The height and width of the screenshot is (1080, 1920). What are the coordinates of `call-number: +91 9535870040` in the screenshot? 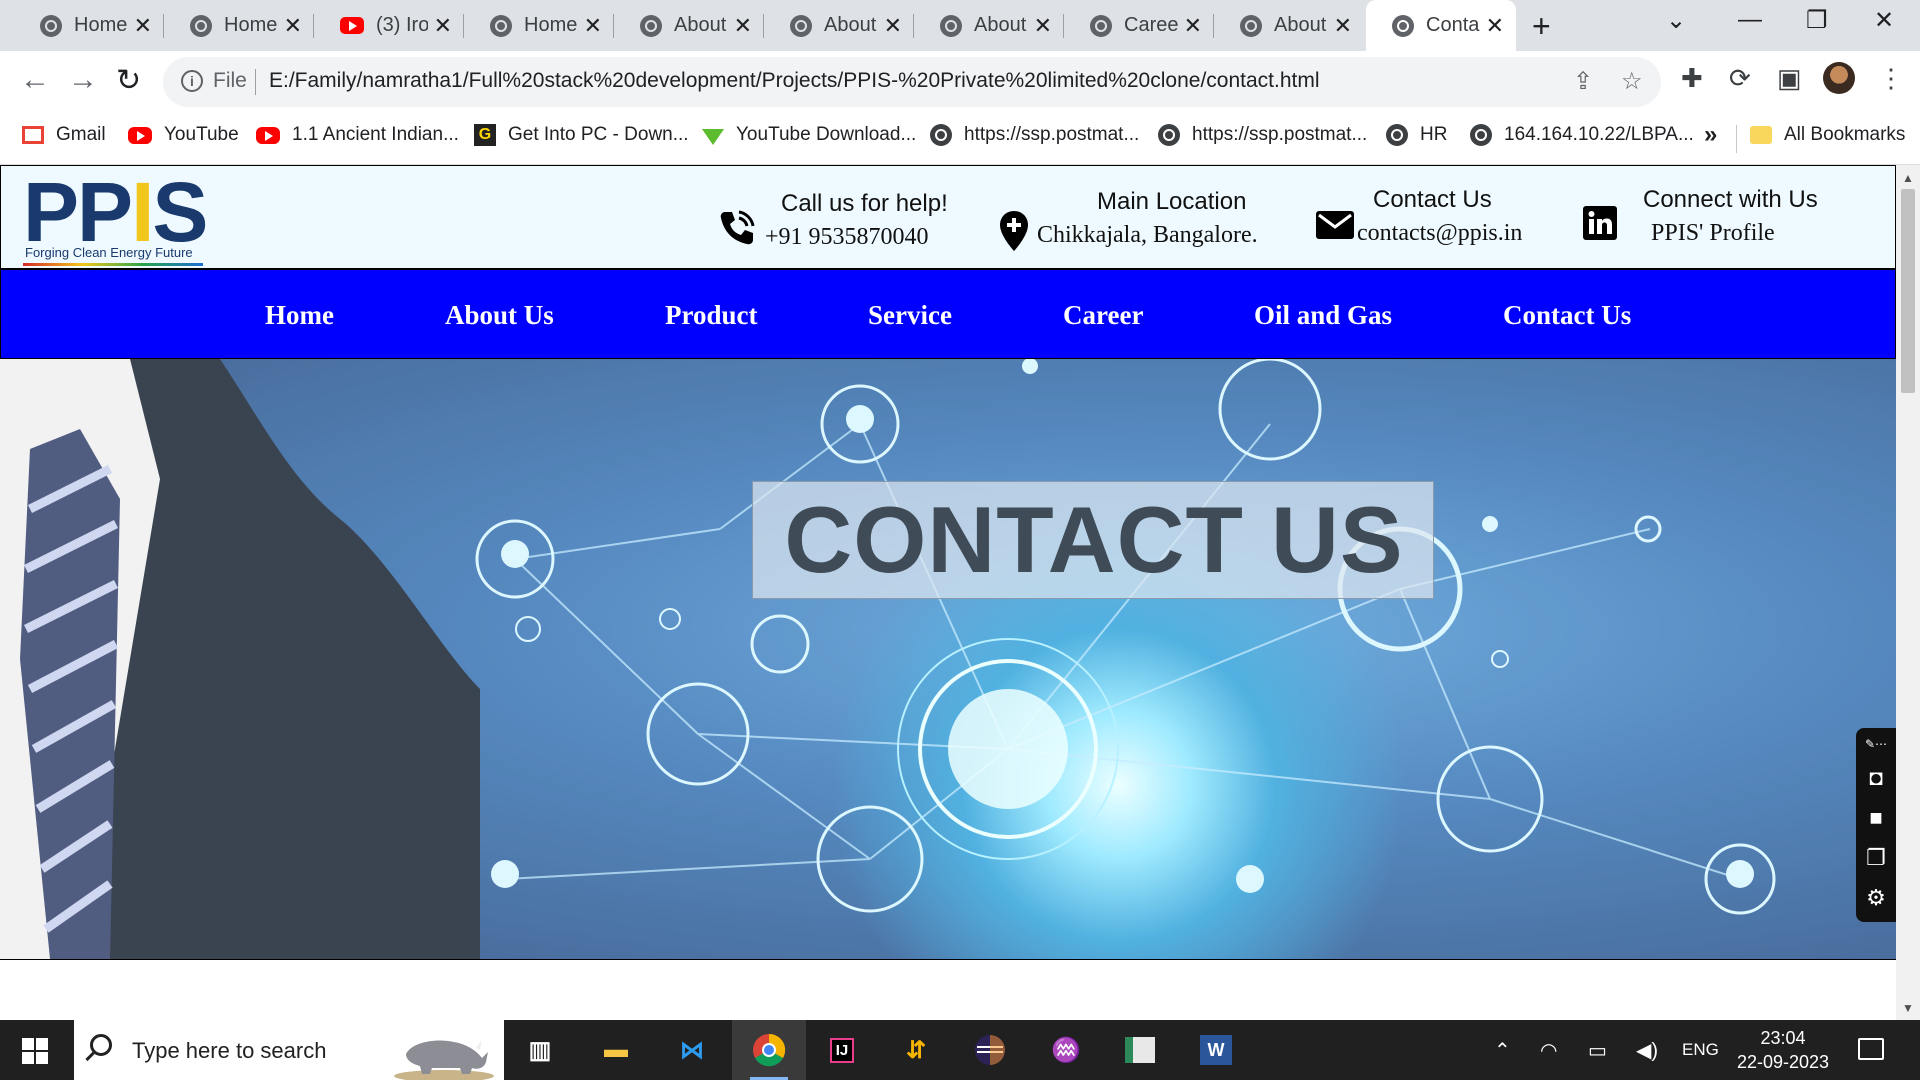 It's located at (856, 237).